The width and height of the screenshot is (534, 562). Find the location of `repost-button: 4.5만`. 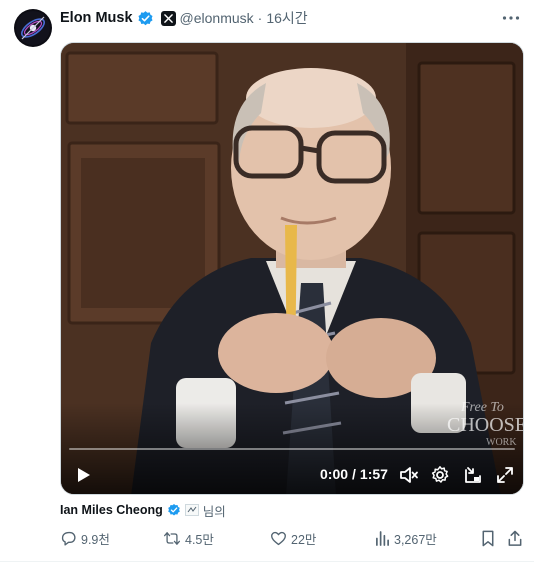

repost-button: 4.5만 is located at coordinates (188, 538).